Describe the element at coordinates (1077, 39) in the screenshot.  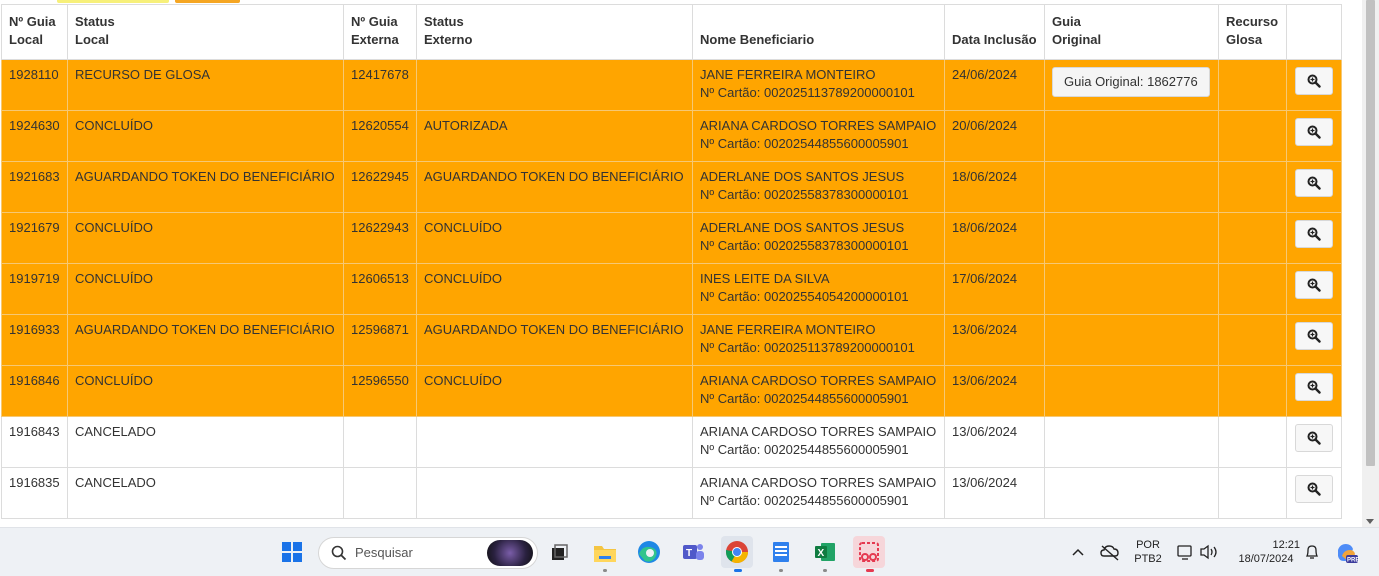
I see `column-header-line2: Original` at that location.